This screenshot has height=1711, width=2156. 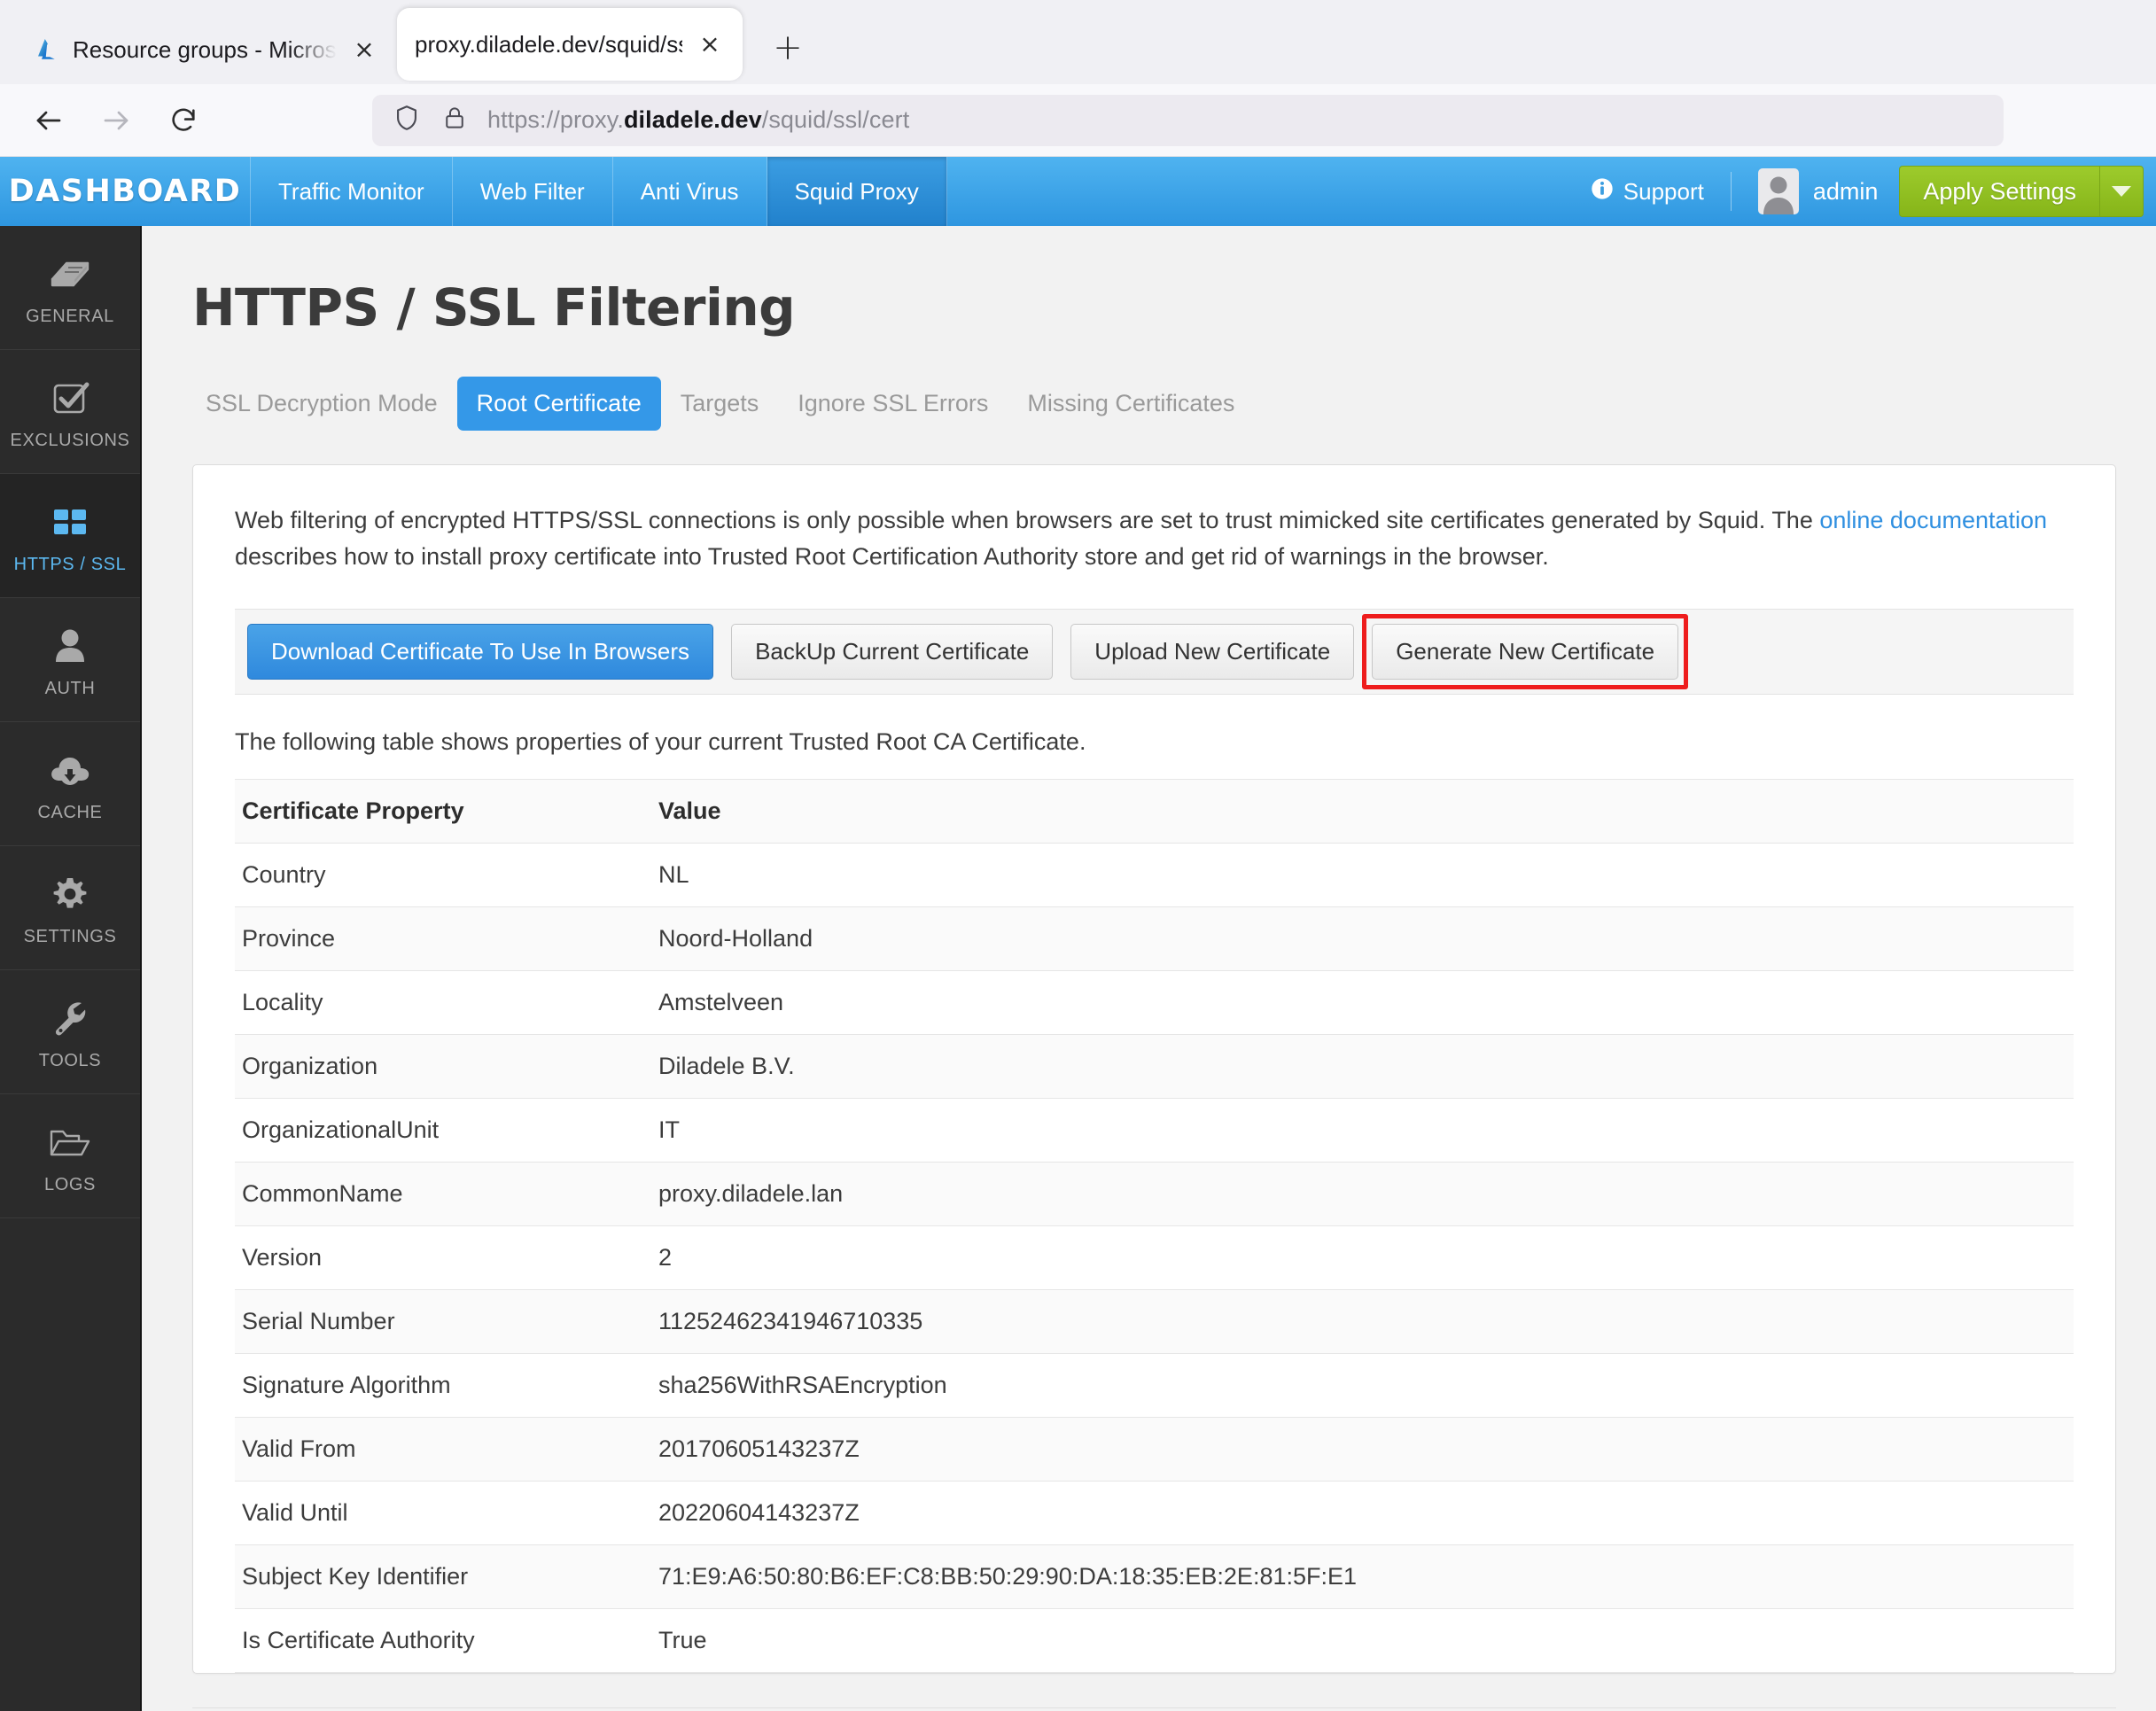 I want to click on support-label: Support, so click(x=1663, y=191).